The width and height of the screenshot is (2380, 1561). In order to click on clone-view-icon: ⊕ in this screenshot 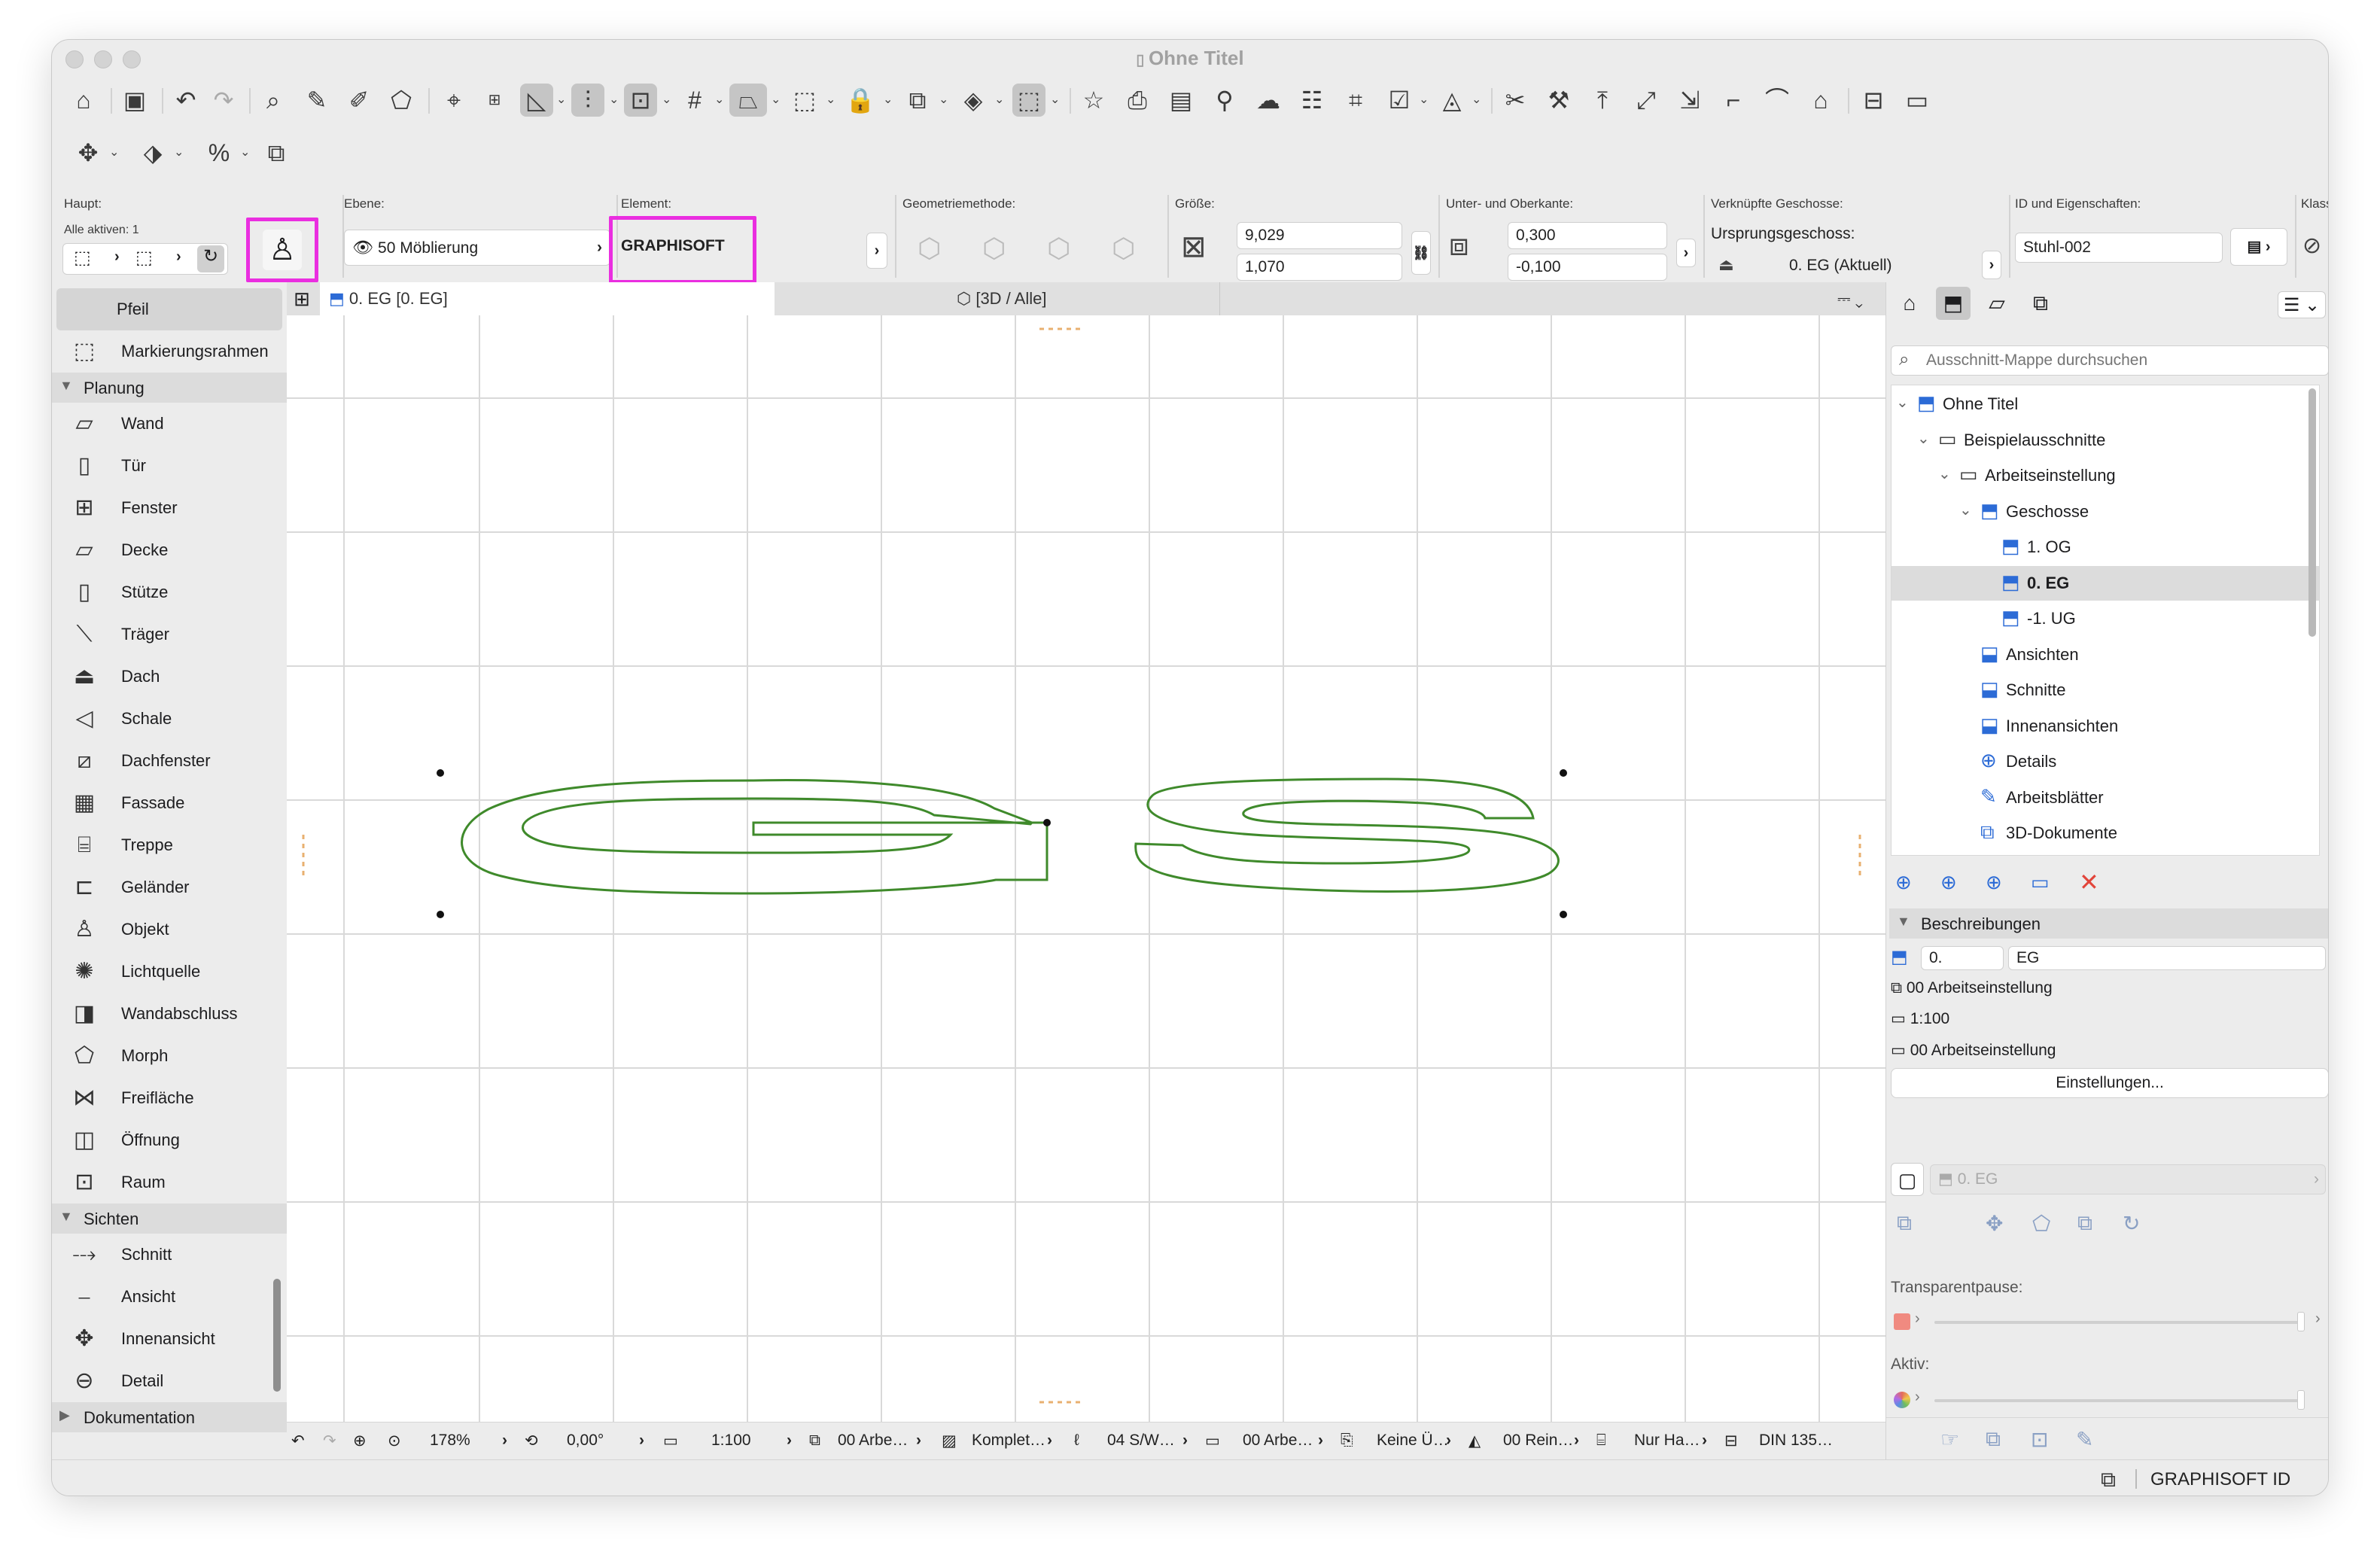, I will do `click(1948, 882)`.